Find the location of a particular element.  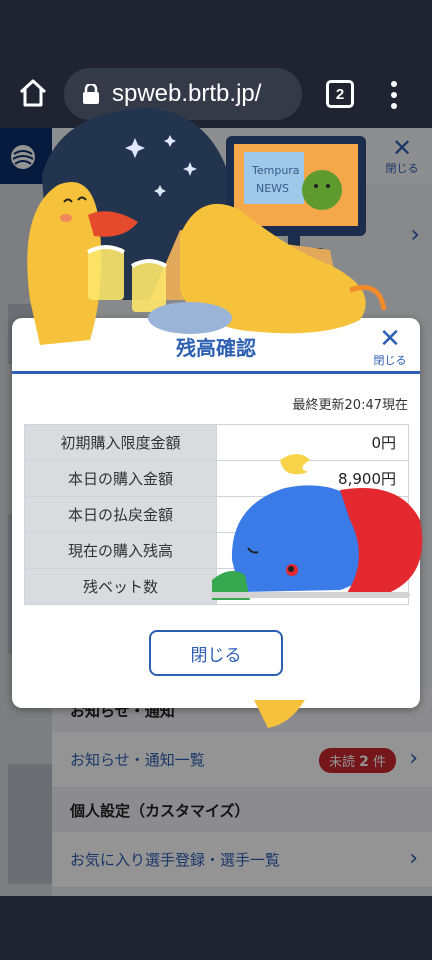

status-bar is located at coordinates (216, 30).